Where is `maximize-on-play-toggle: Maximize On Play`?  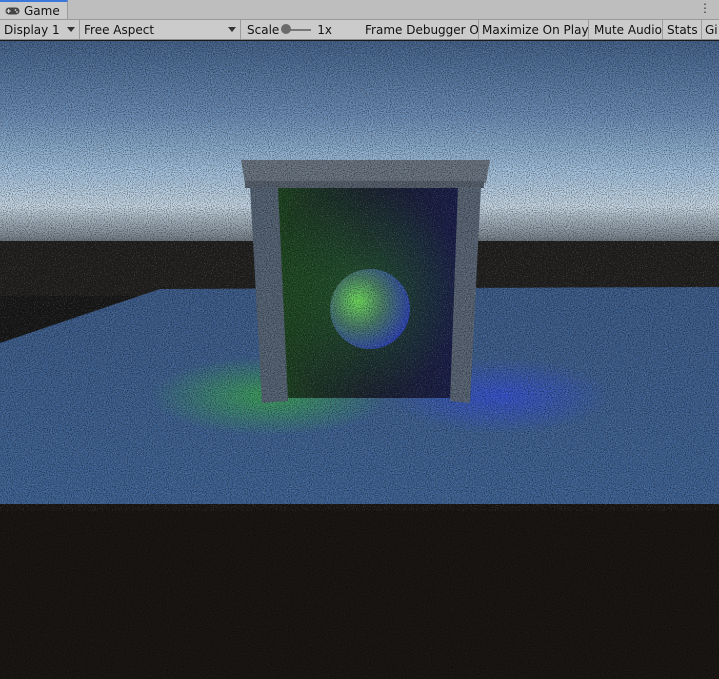
maximize-on-play-toggle: Maximize On Play is located at coordinates (534, 29).